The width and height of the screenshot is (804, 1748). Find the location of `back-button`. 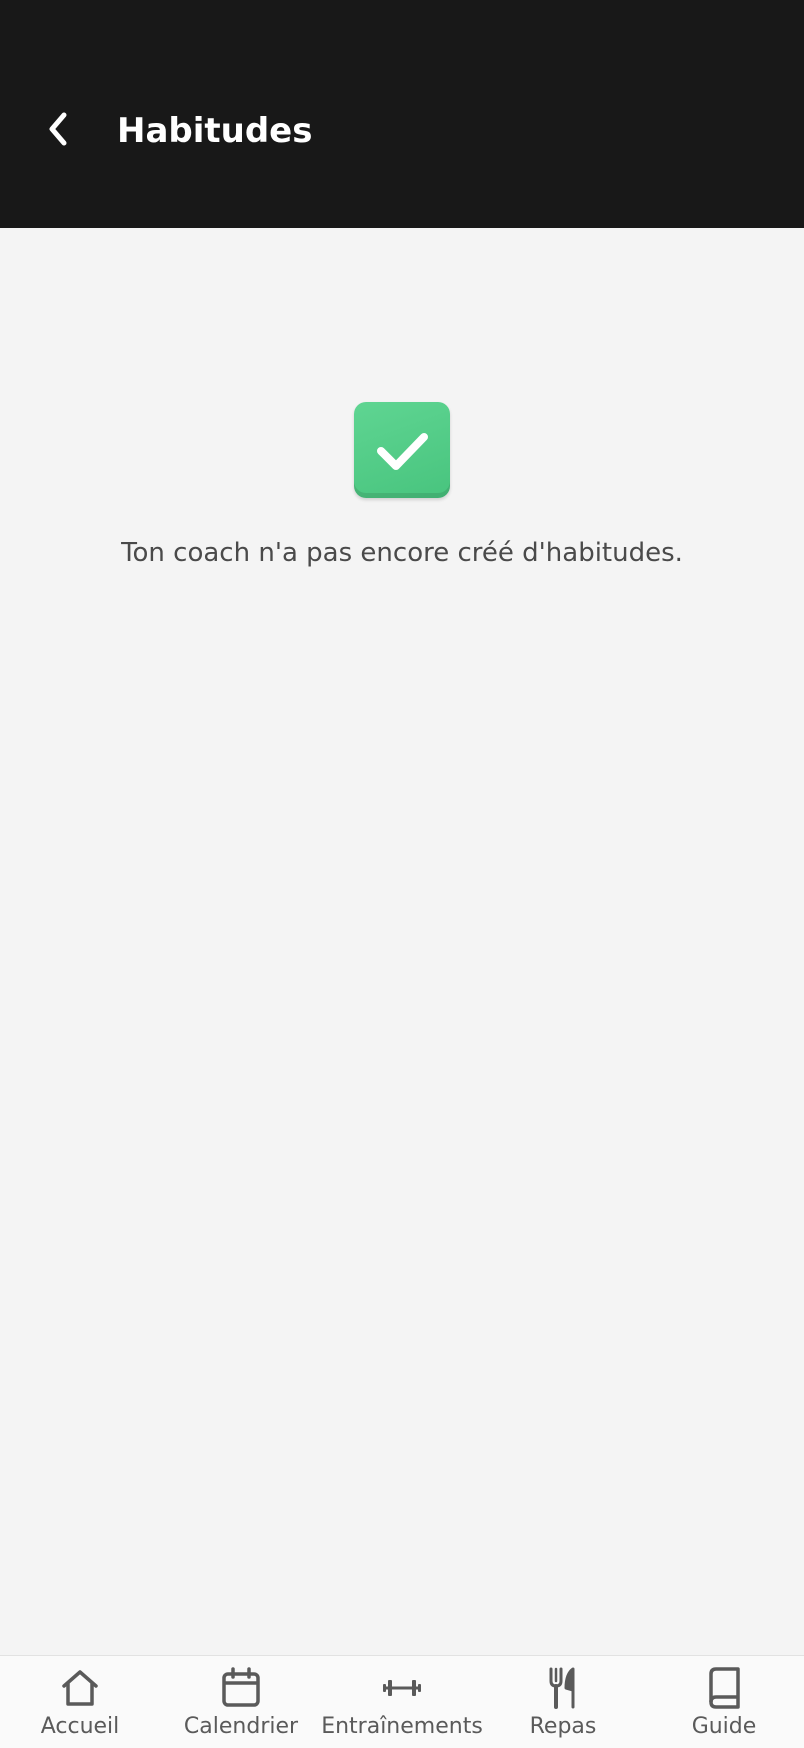

back-button is located at coordinates (58, 131).